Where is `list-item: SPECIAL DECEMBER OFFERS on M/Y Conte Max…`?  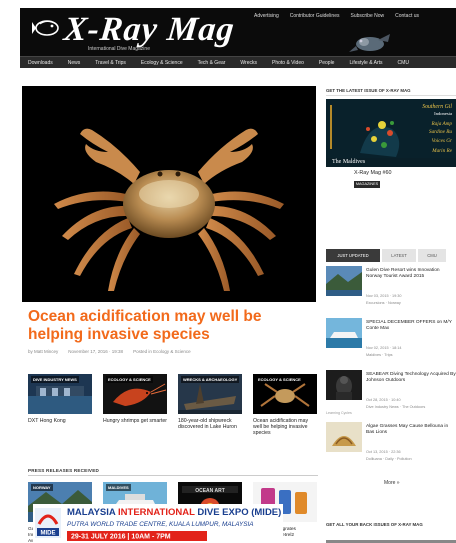 list-item: SPECIAL DECEMBER OFFERS on M/Y Conte Max… is located at coordinates (391, 344).